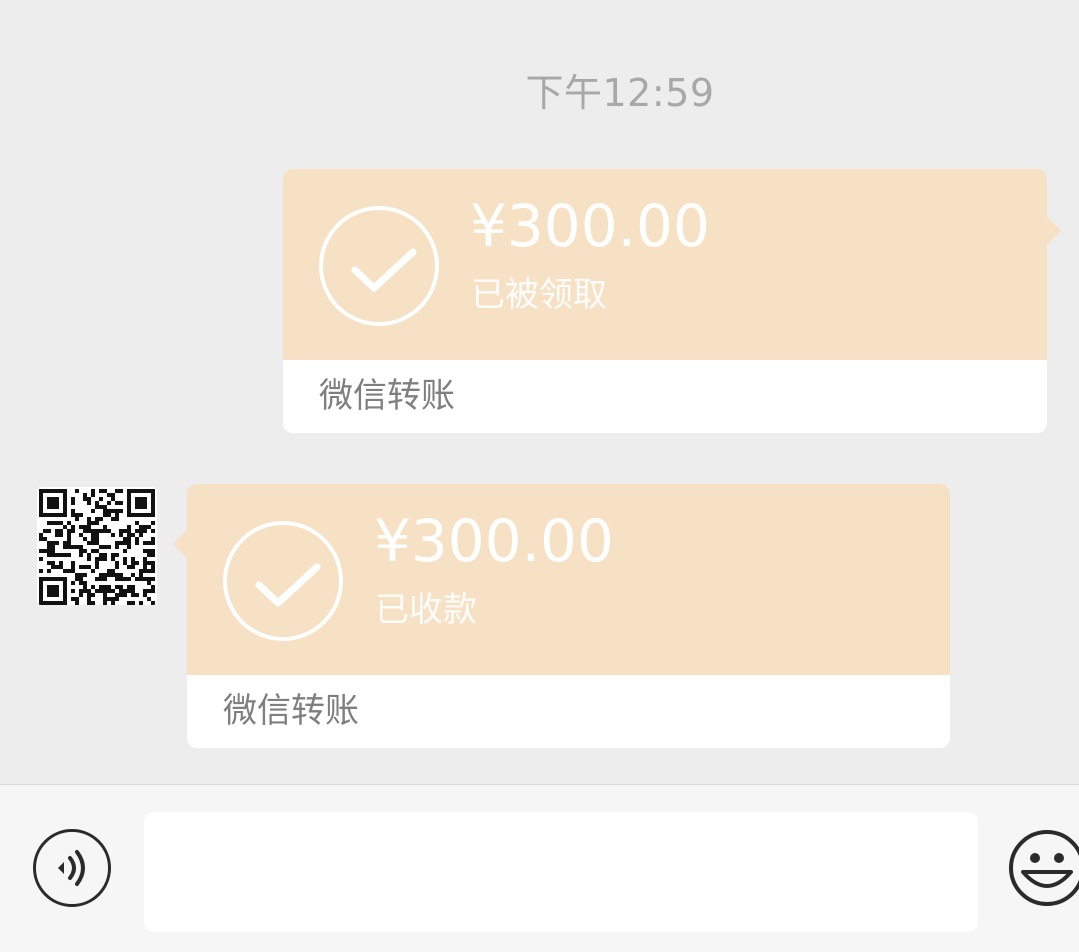  Describe the element at coordinates (561, 872) in the screenshot. I see `message-input` at that location.